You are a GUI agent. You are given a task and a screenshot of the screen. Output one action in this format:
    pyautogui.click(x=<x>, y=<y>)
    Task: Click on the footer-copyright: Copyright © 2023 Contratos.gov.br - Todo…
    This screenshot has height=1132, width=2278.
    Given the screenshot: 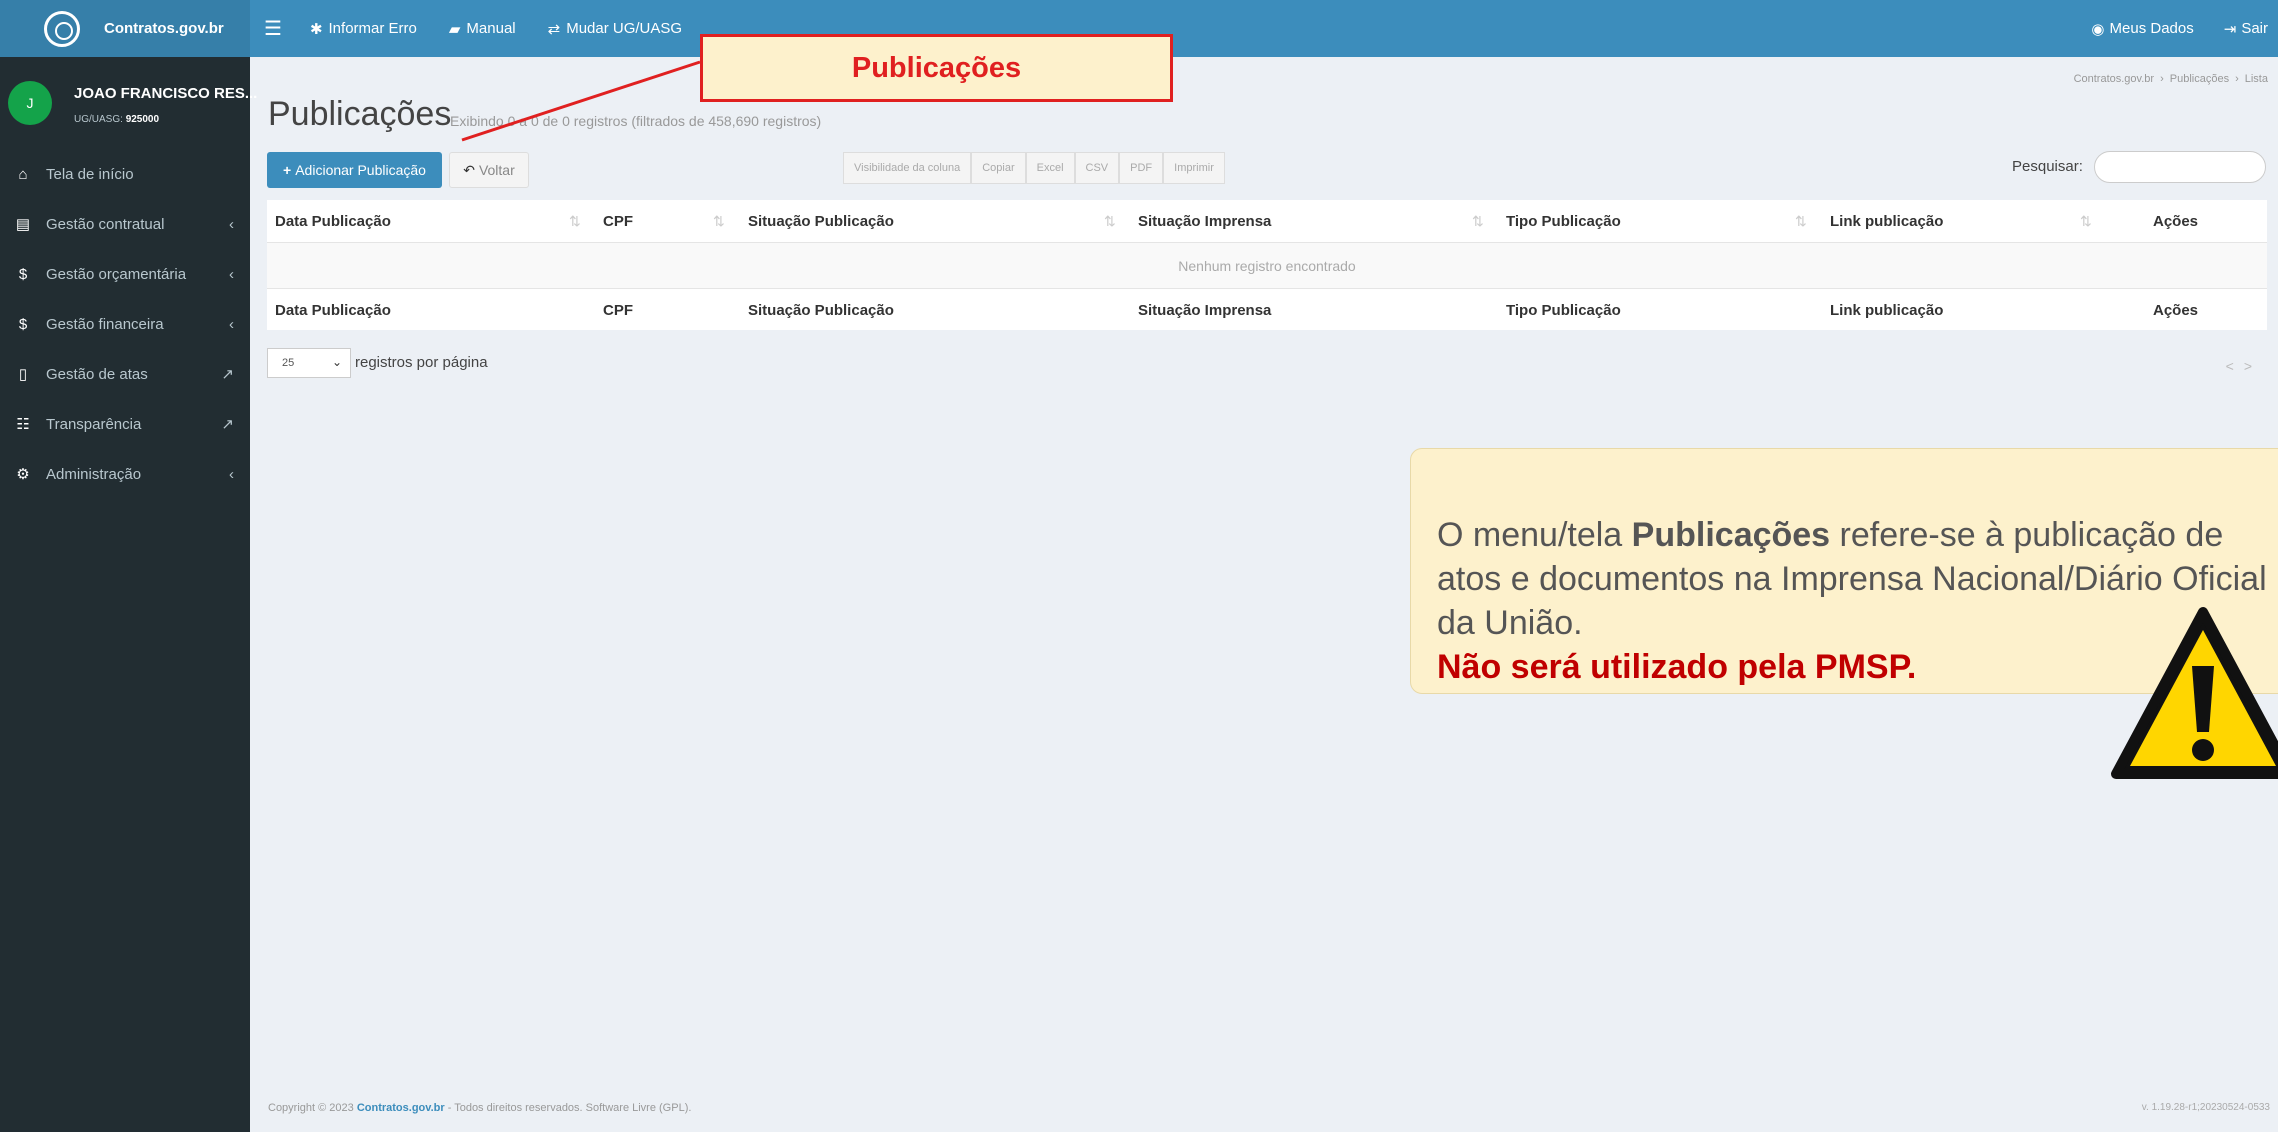 What is the action you would take?
    pyautogui.click(x=479, y=1108)
    